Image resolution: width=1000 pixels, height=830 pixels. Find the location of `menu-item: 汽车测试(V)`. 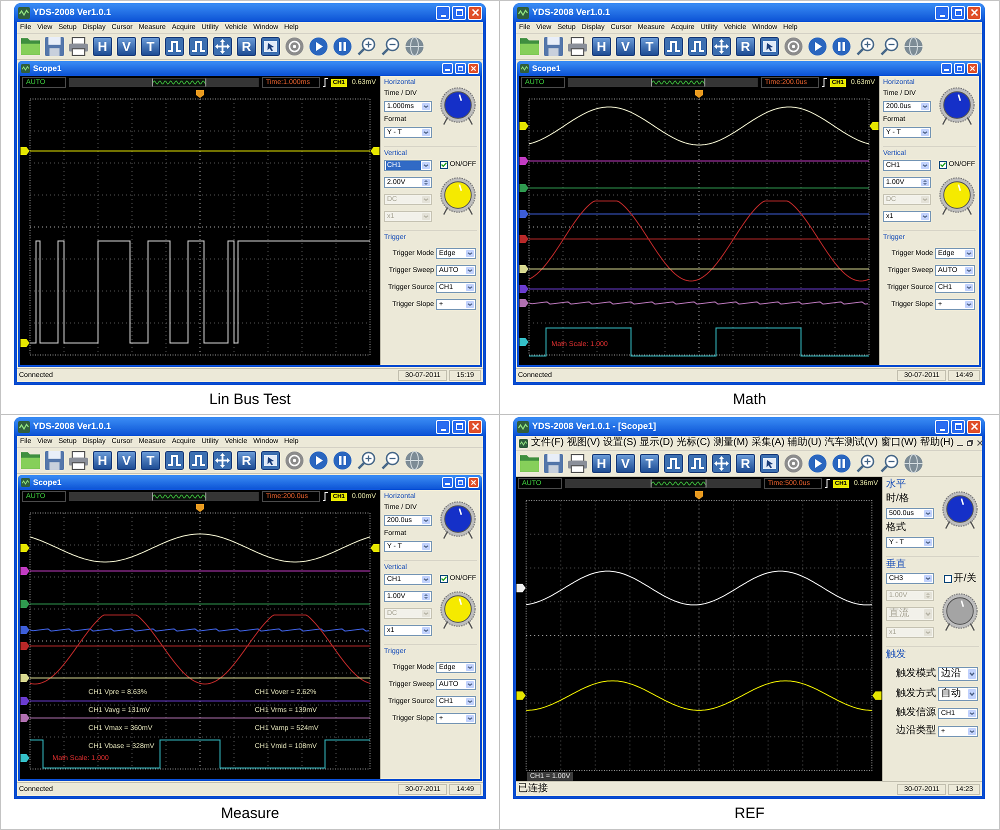

menu-item: 汽车测试(V) is located at coordinates (851, 443).